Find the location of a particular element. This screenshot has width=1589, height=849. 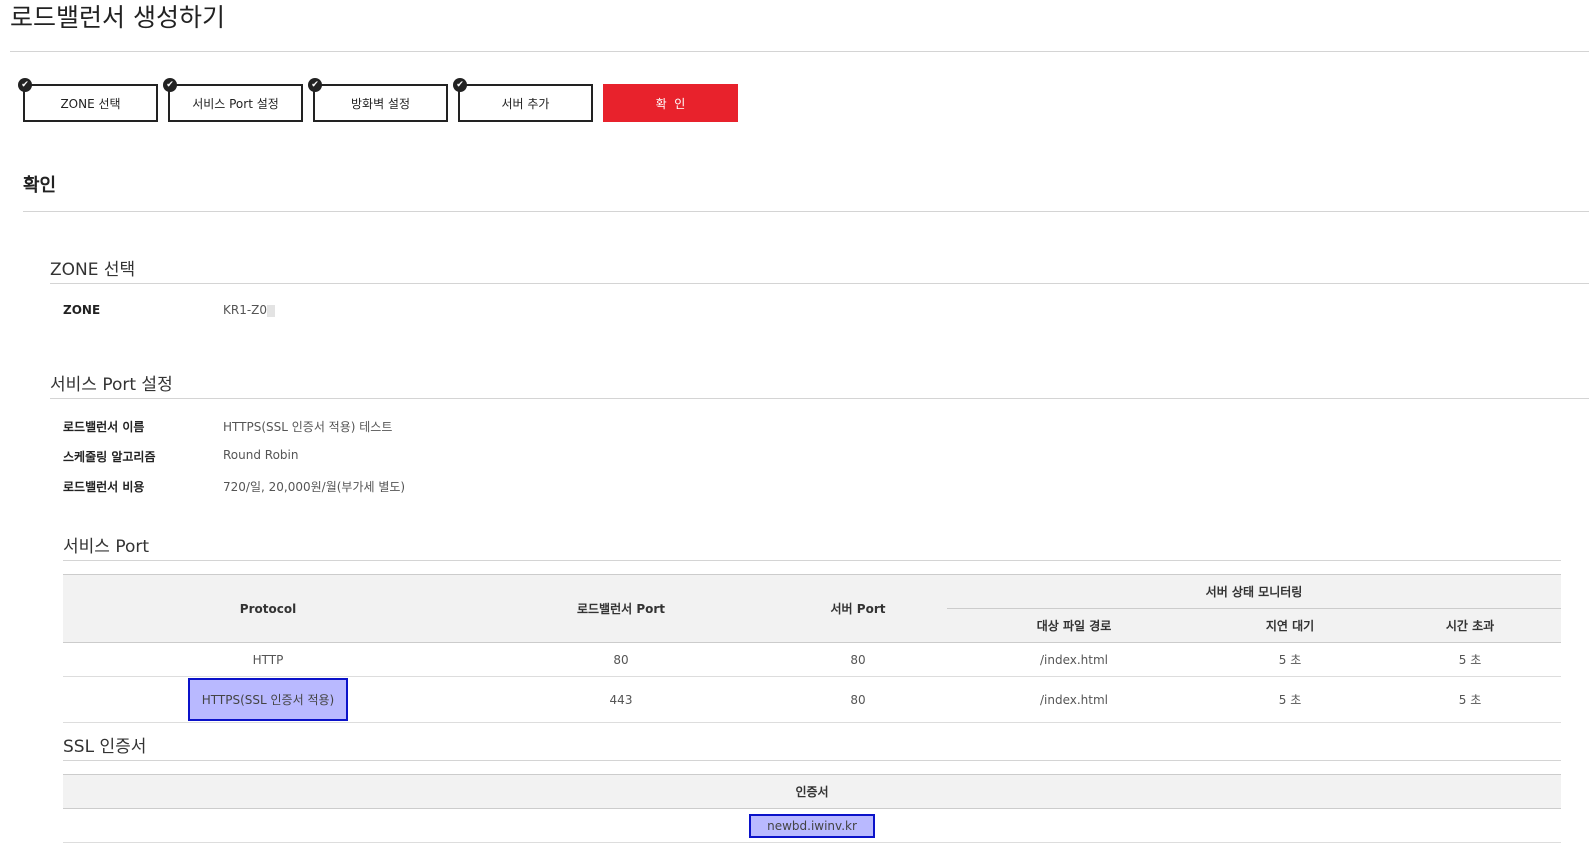

confirm-divider is located at coordinates (806, 211).